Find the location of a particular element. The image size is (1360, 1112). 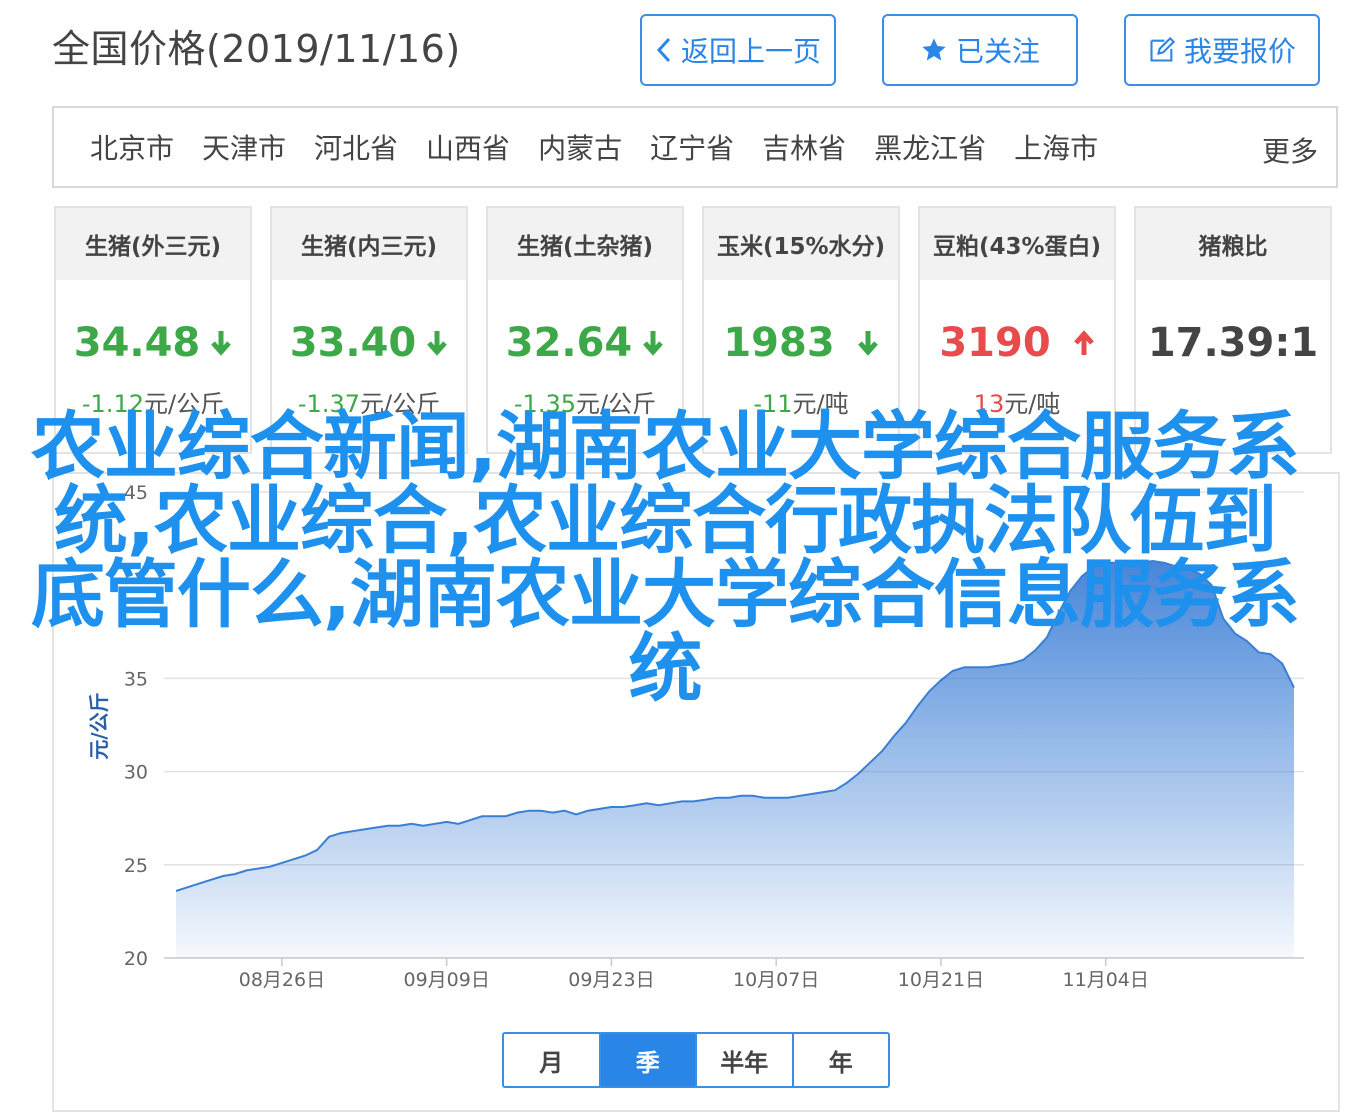

card-title: 猪粮比 is located at coordinates (1233, 244).